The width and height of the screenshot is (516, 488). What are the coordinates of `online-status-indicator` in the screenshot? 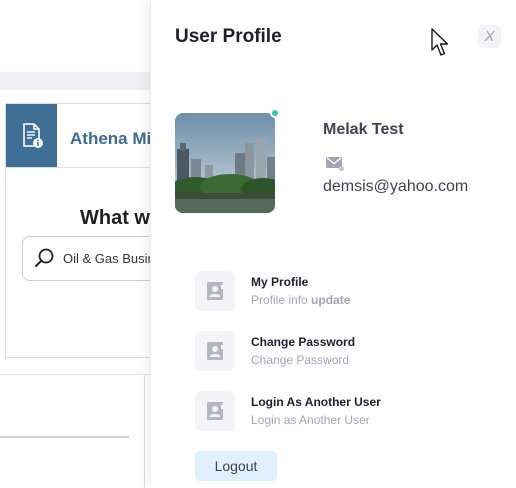 It's located at (275, 113).